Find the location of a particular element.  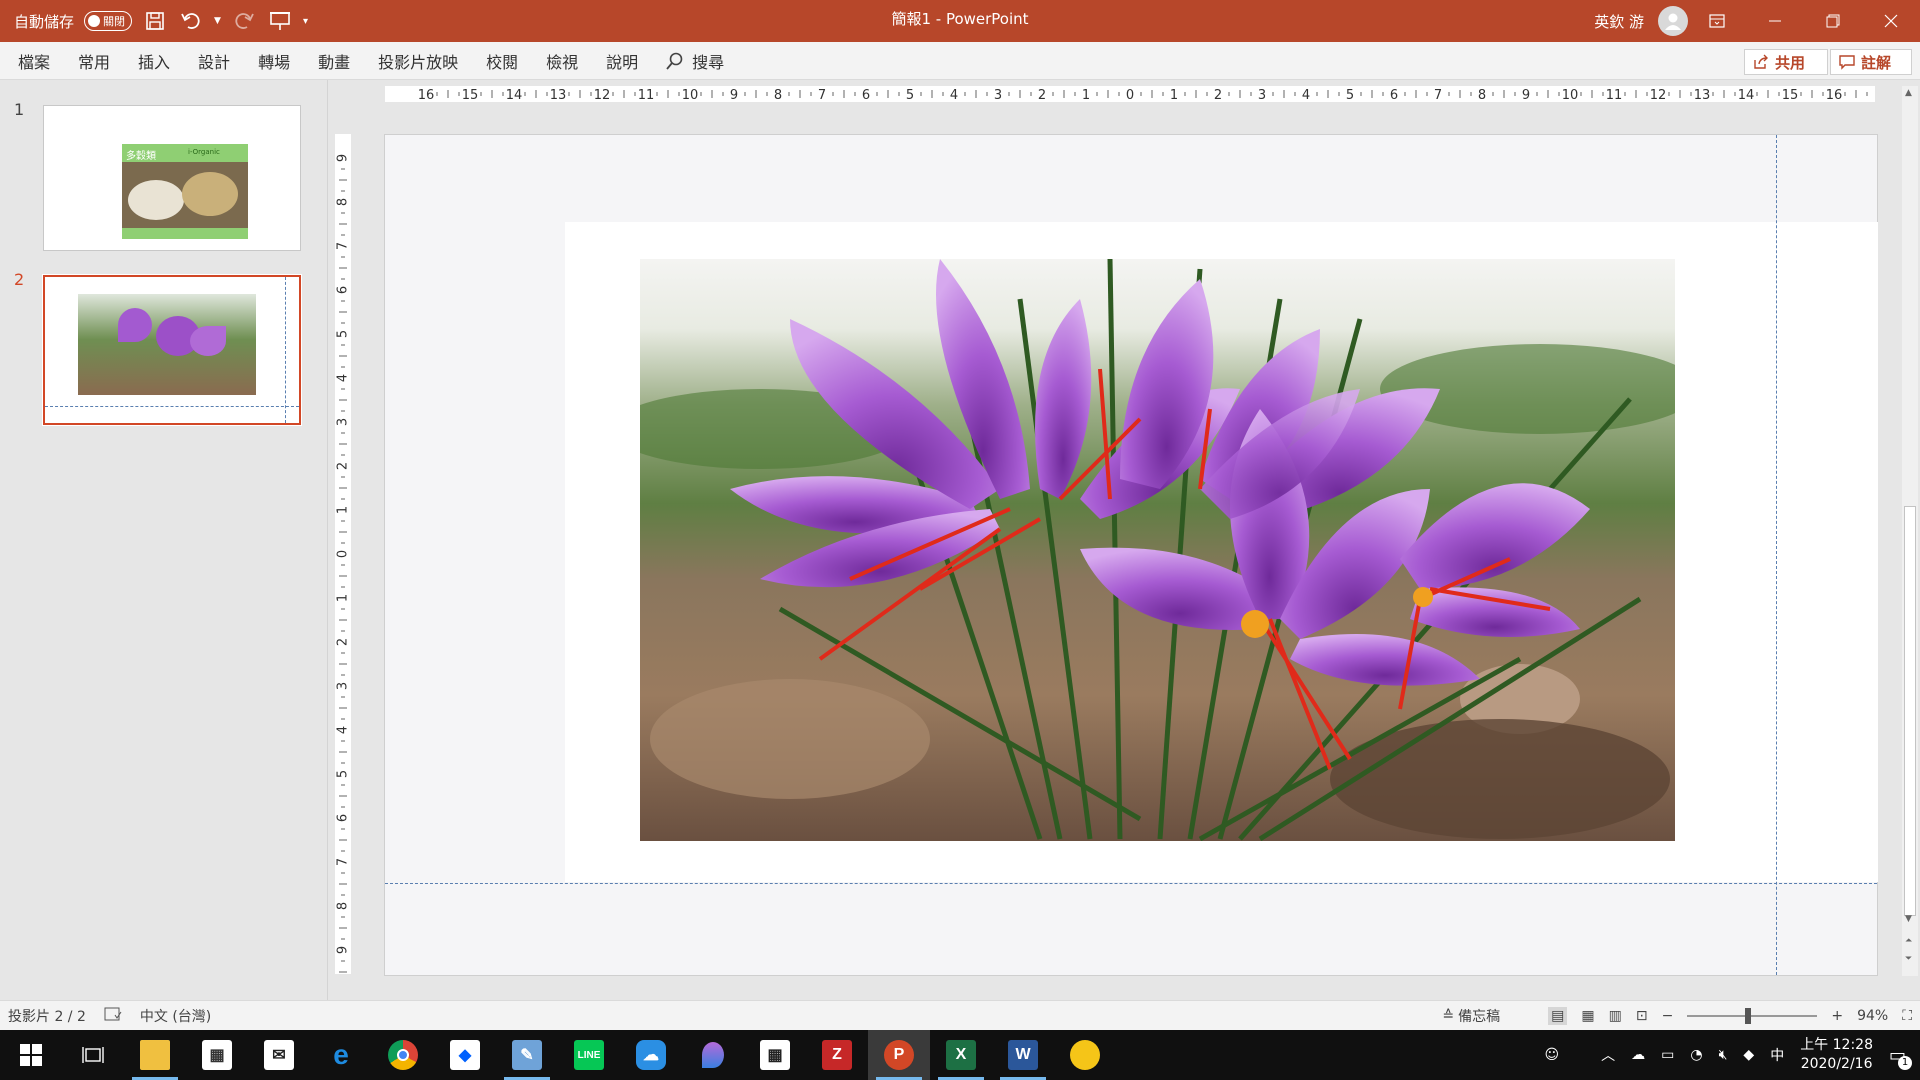

tab-file: 檔案 is located at coordinates (34, 61).